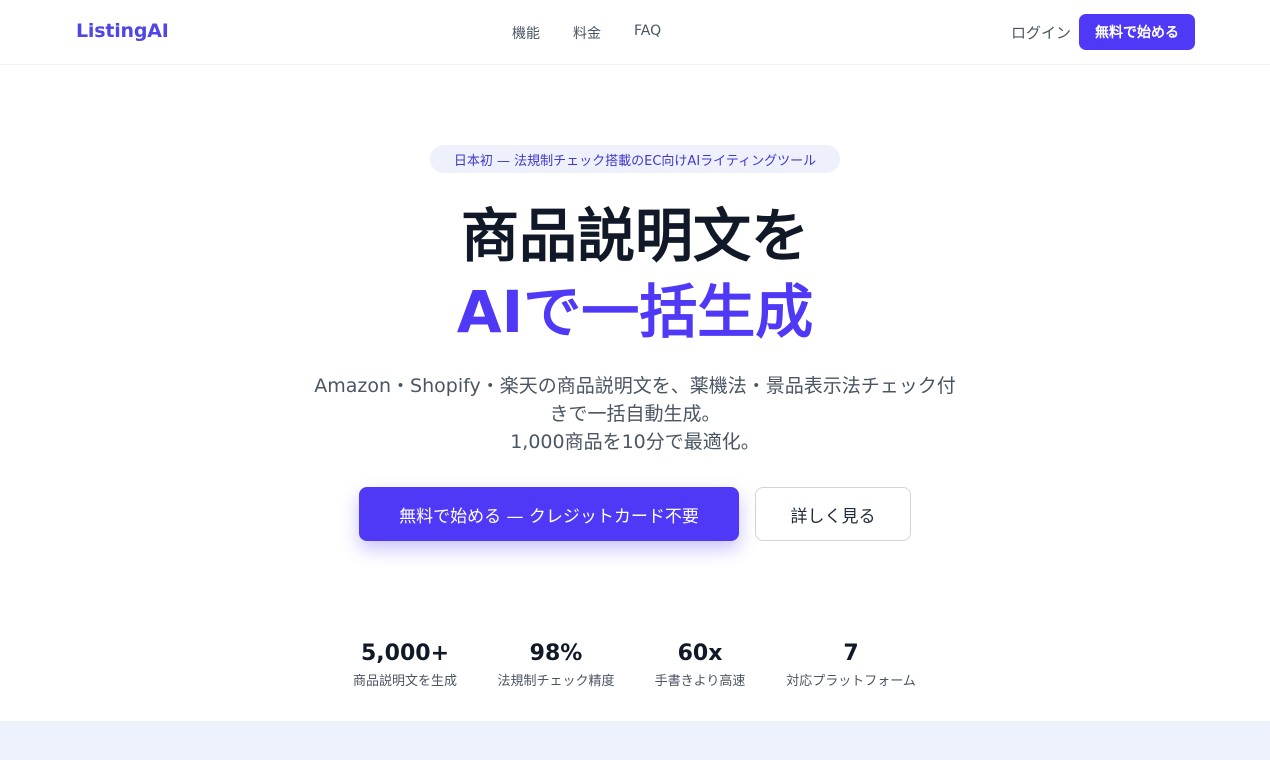  What do you see at coordinates (122, 31) in the screenshot?
I see `logo: ListingAI` at bounding box center [122, 31].